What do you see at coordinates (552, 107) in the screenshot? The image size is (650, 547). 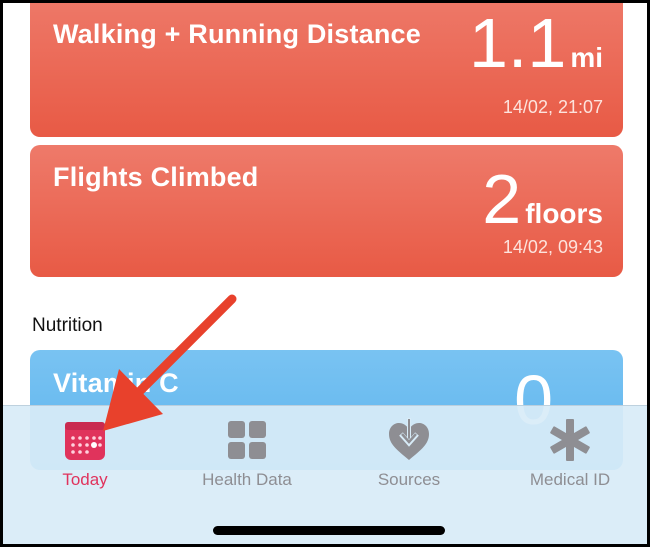 I see `card-timestamp: 14/02, 21:07` at bounding box center [552, 107].